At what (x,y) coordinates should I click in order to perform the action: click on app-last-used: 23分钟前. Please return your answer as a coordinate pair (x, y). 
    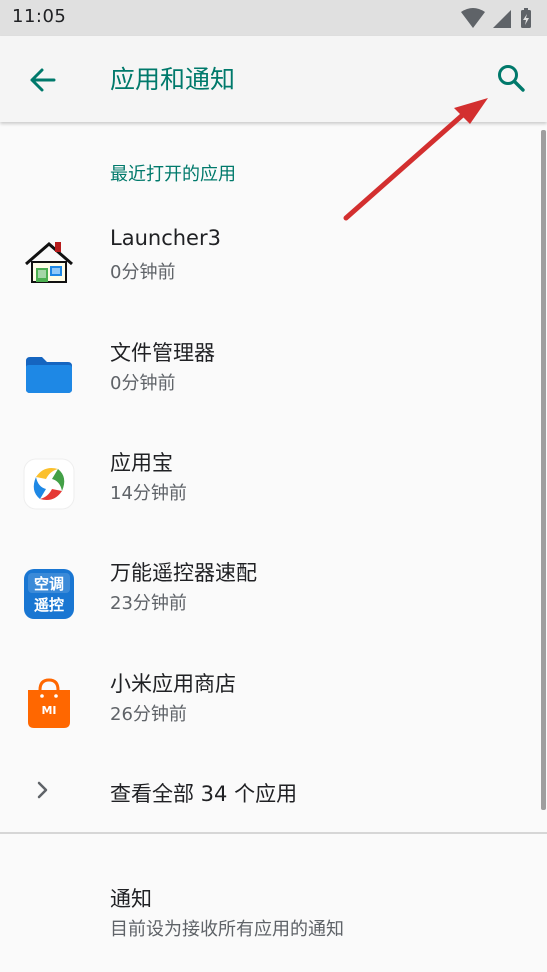
    Looking at the image, I should click on (148, 603).